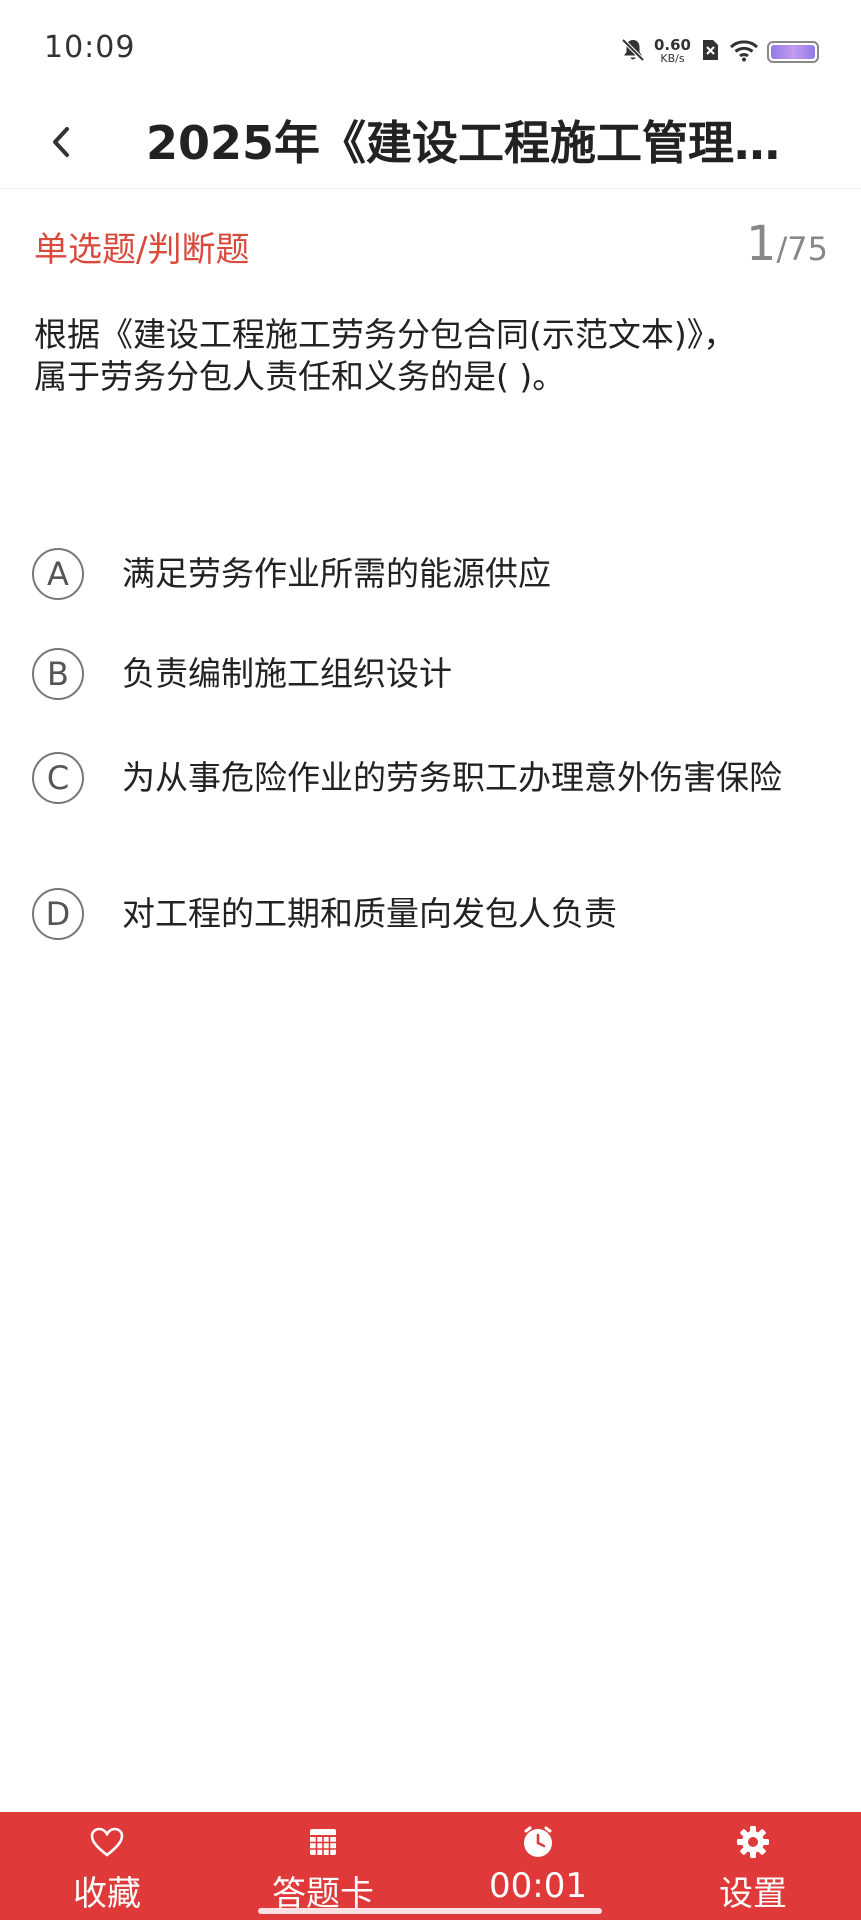 This screenshot has height=1920, width=861. I want to click on timer: 00:01, so click(538, 1866).